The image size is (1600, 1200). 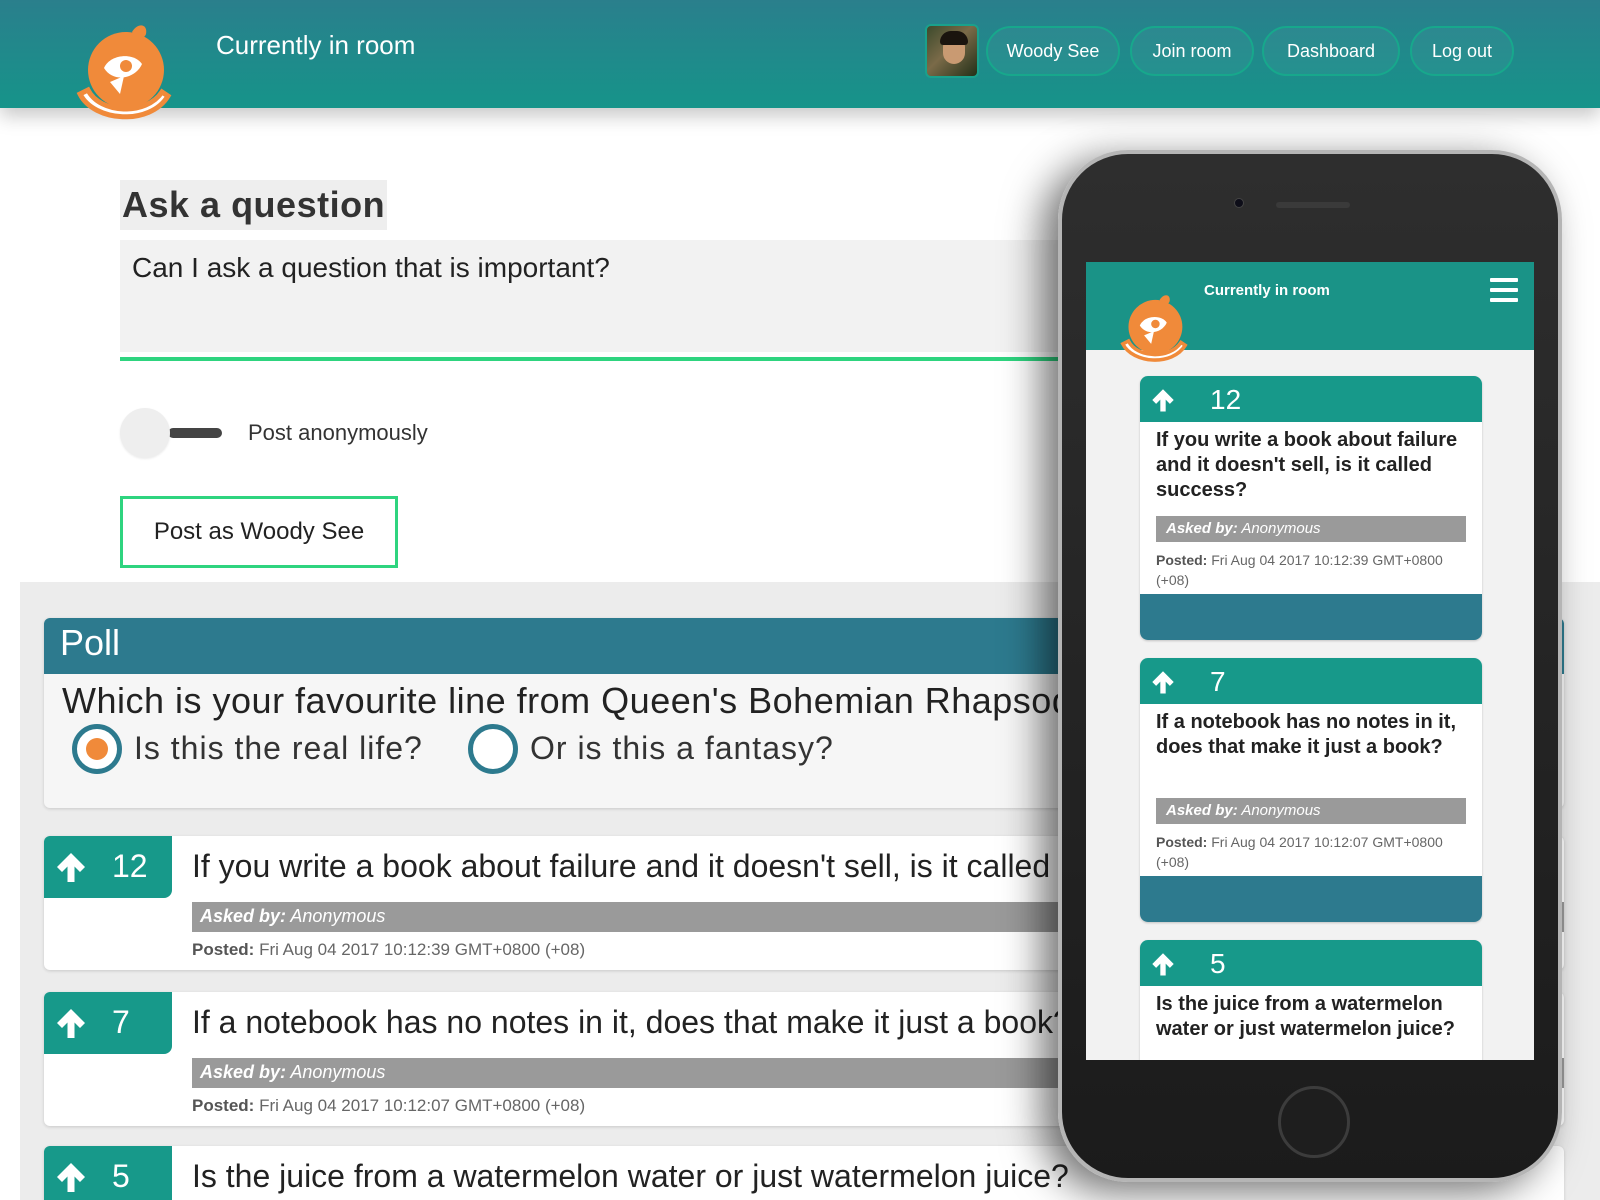 What do you see at coordinates (1053, 51) in the screenshot?
I see `user-profile-button: Woody See` at bounding box center [1053, 51].